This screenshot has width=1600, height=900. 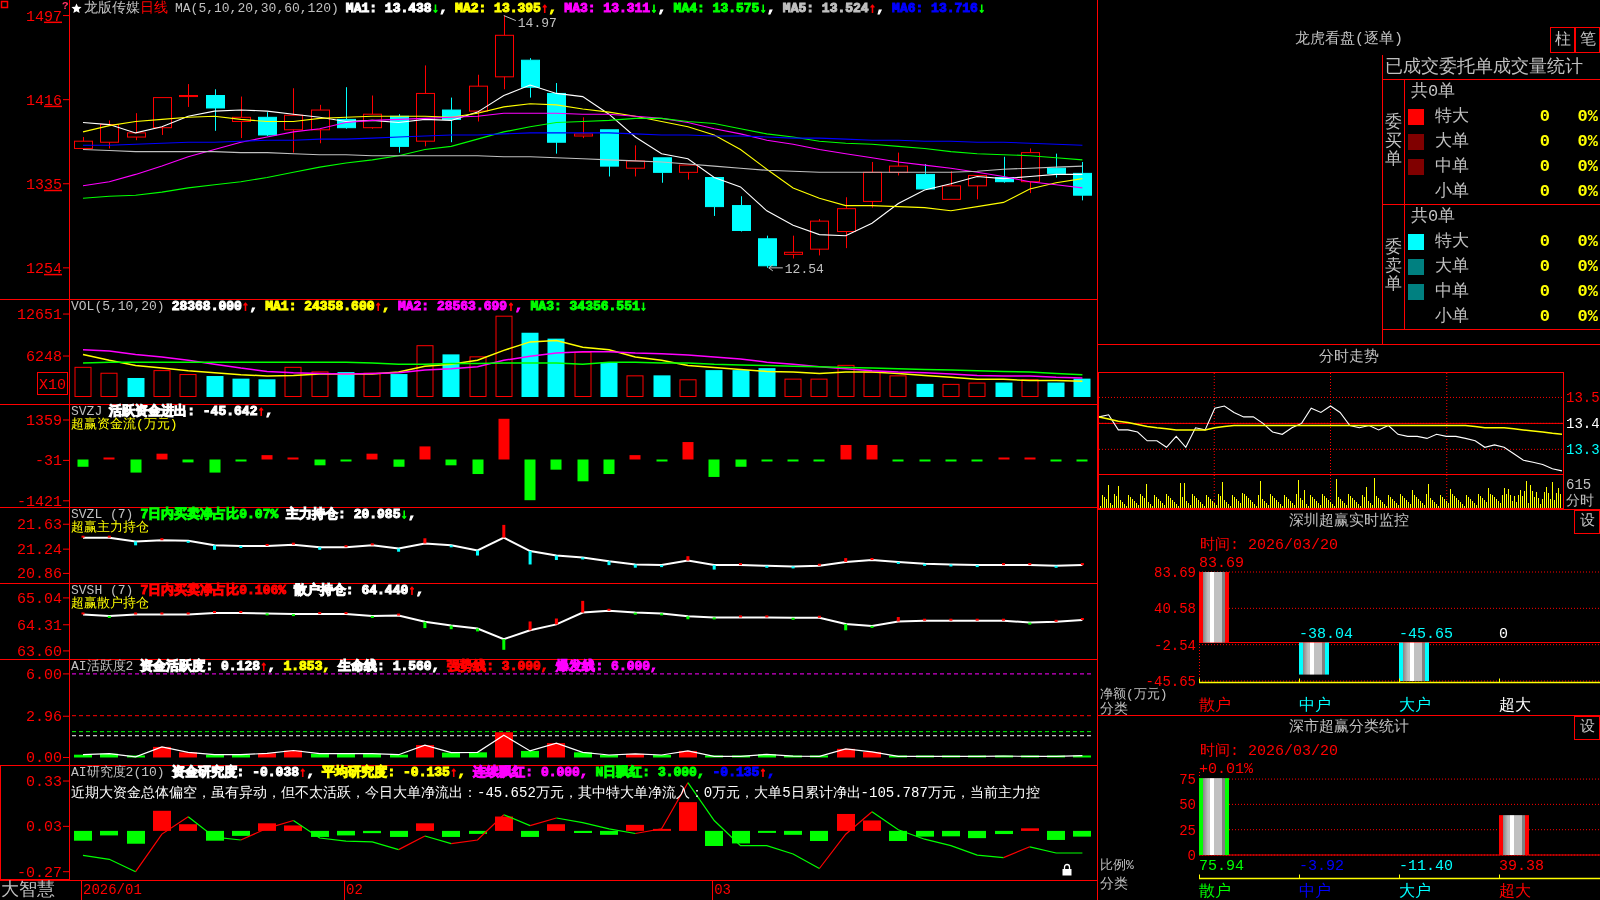 I want to click on axis-label: 0.03, so click(x=44, y=828).